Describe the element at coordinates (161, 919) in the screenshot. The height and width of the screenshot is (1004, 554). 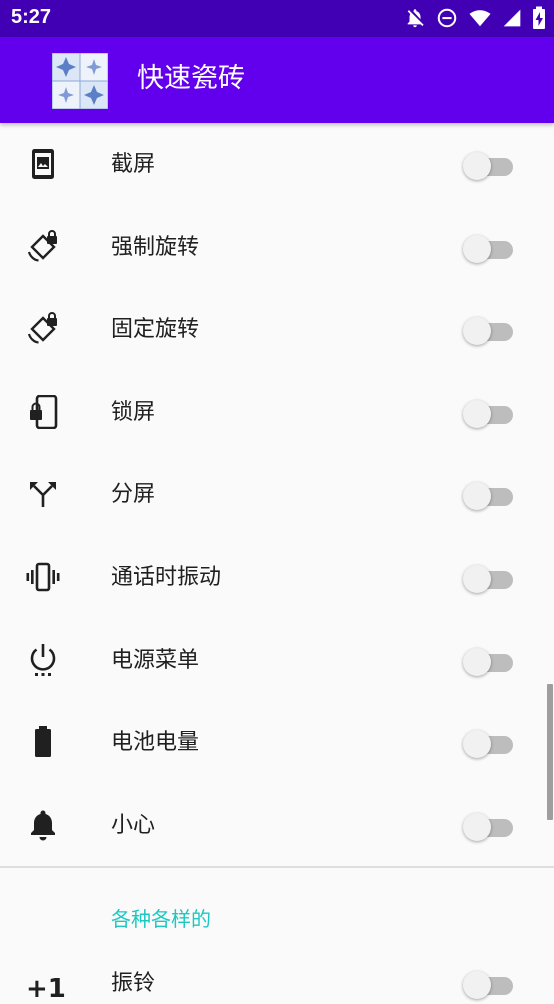
I see `section-header: 各种各样的` at that location.